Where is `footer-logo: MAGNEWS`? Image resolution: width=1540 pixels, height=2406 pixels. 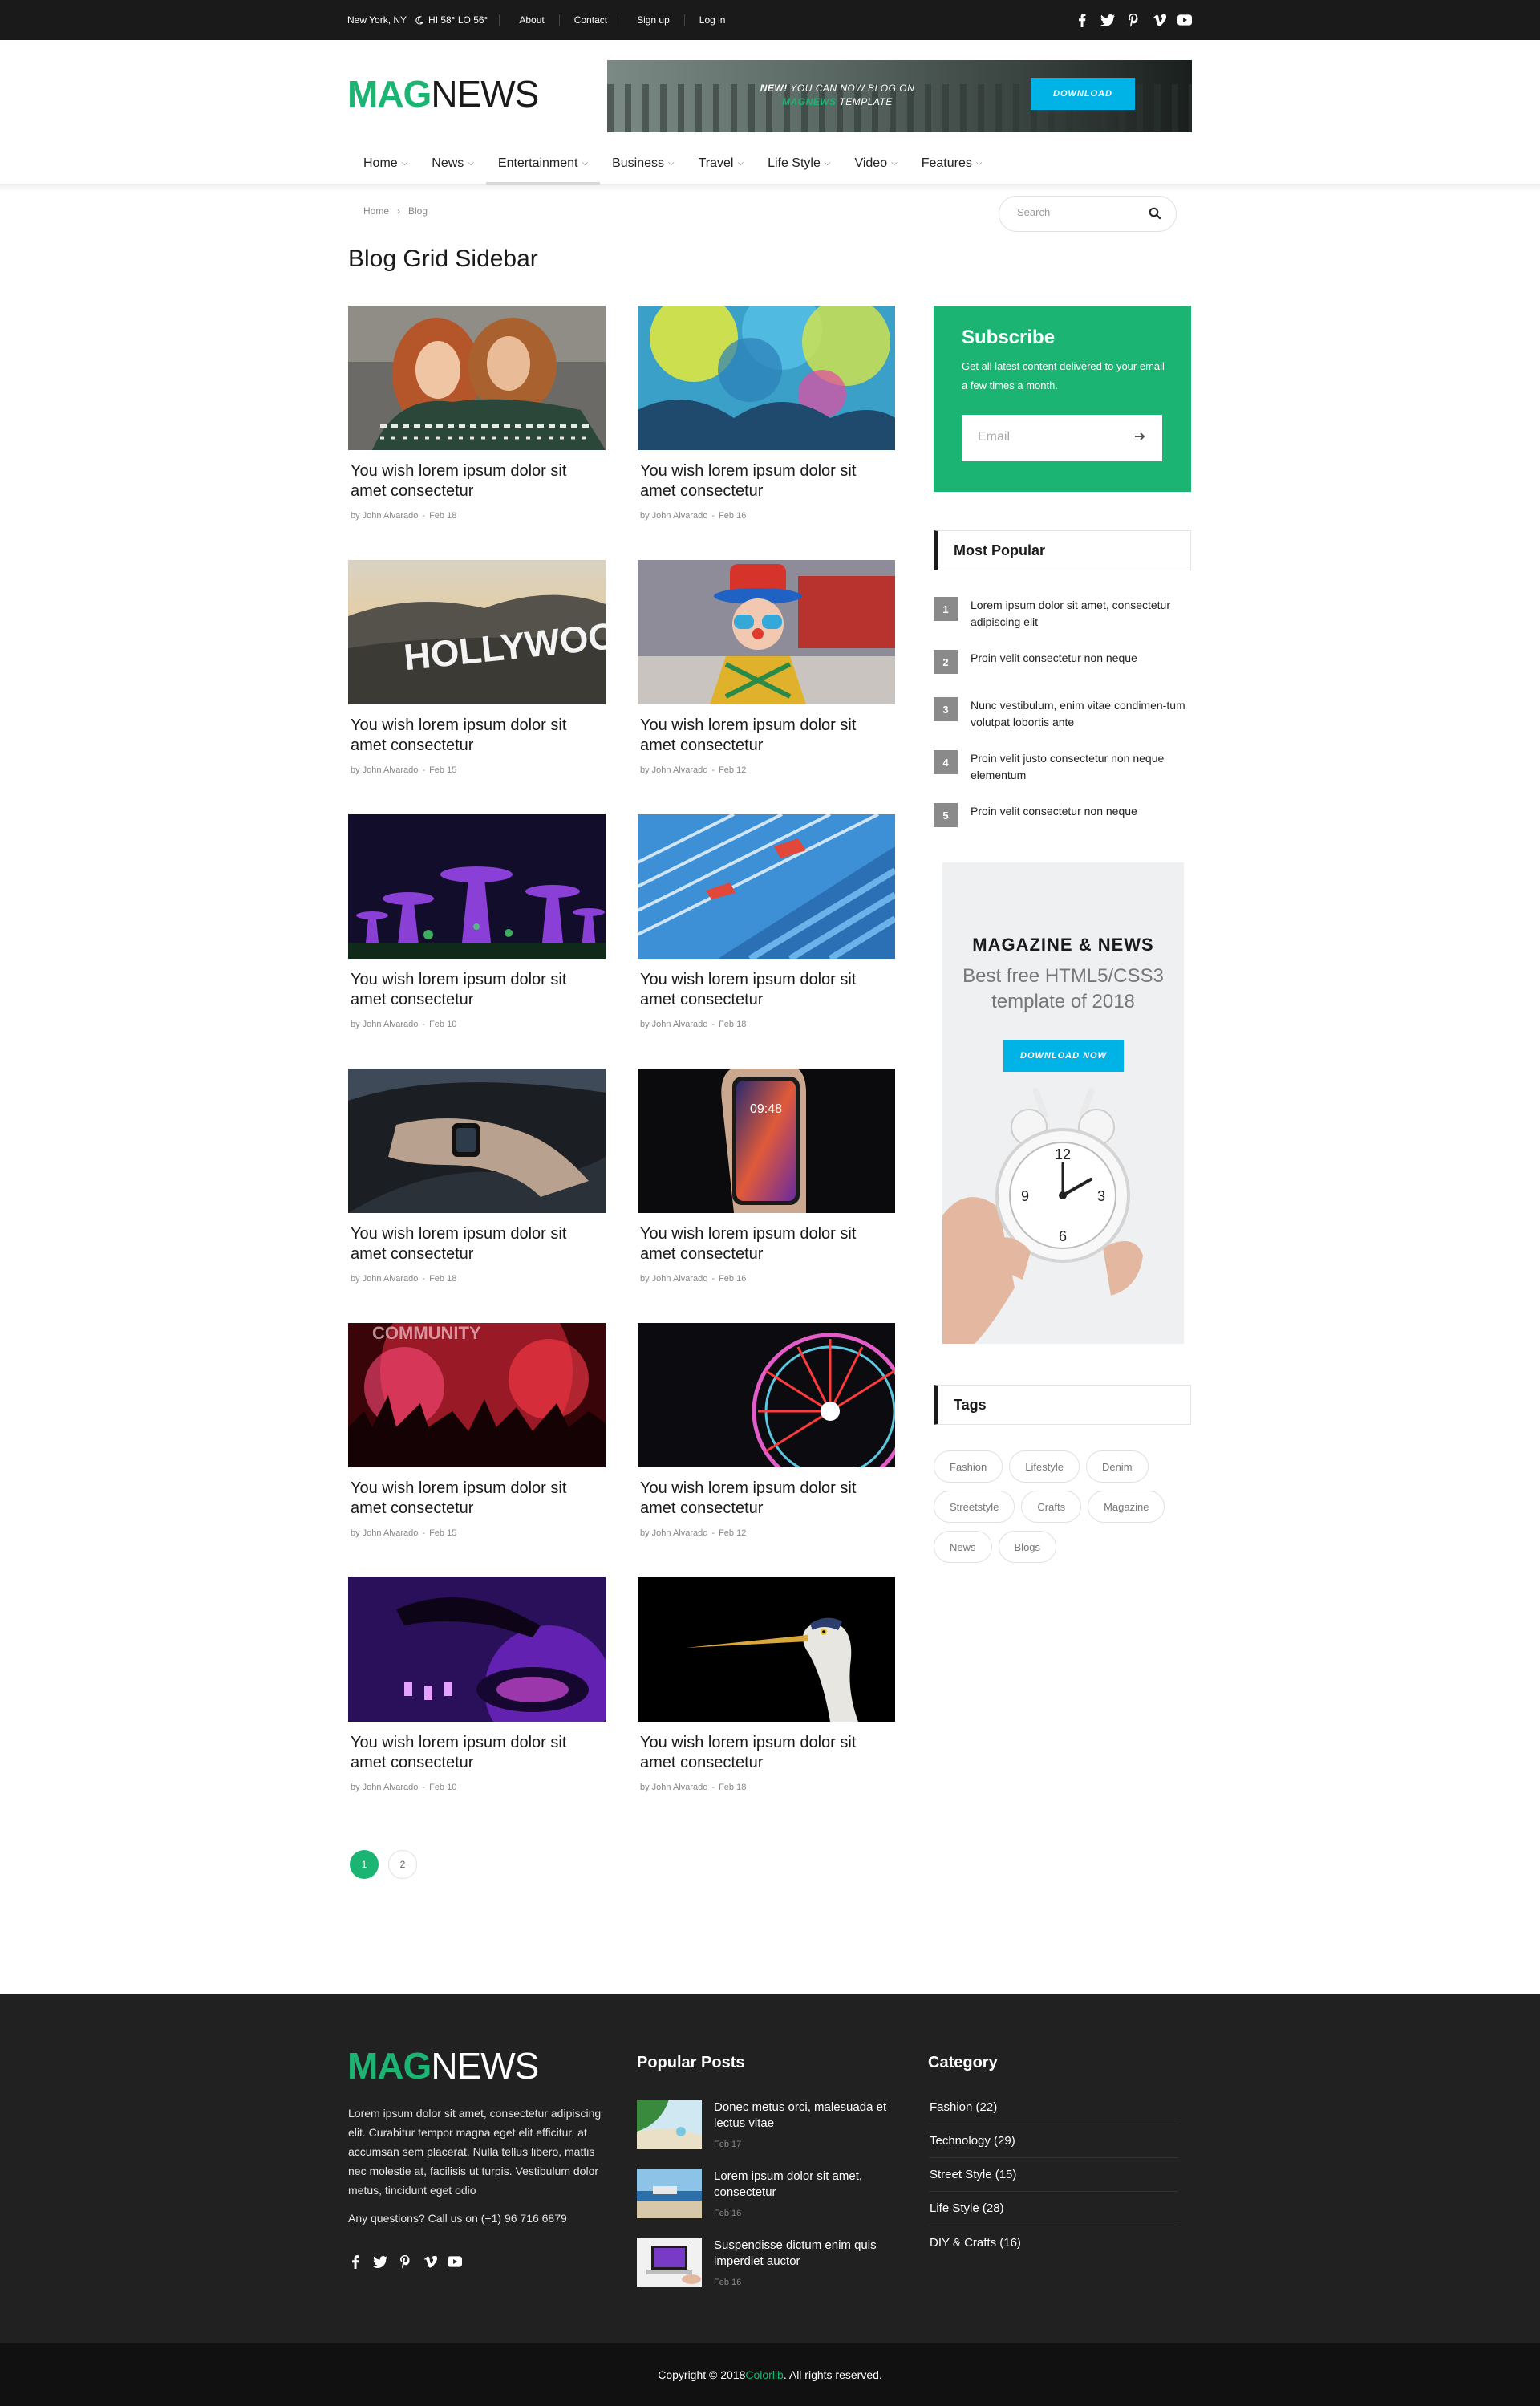 footer-logo: MAGNEWS is located at coordinates (443, 2065).